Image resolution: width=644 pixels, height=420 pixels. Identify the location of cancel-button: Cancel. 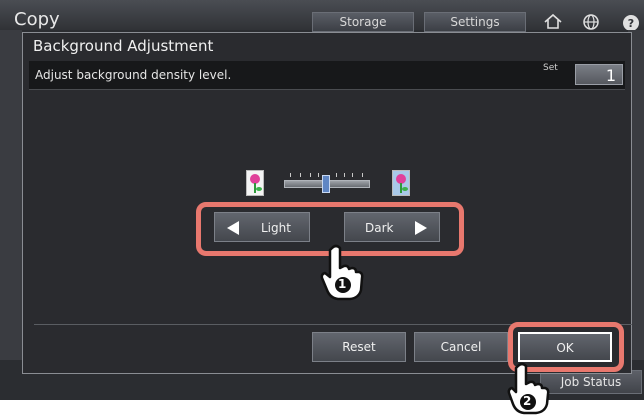
(461, 347).